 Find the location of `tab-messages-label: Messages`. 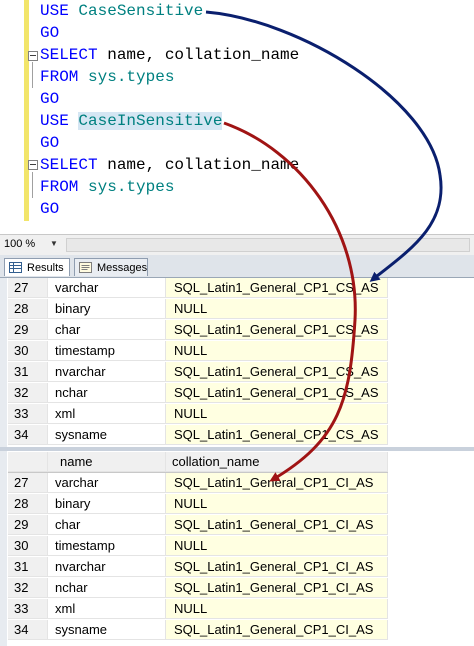

tab-messages-label: Messages is located at coordinates (122, 268).